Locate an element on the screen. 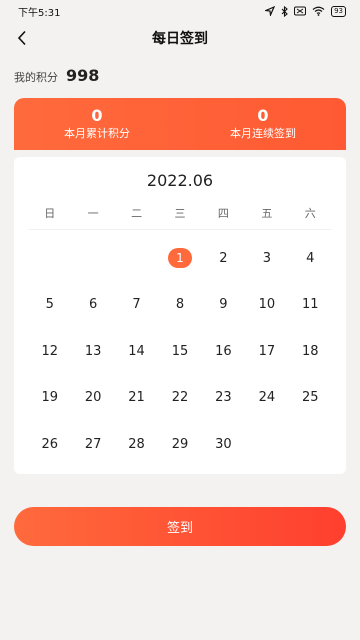  calendar-day: 19 is located at coordinates (49, 398).